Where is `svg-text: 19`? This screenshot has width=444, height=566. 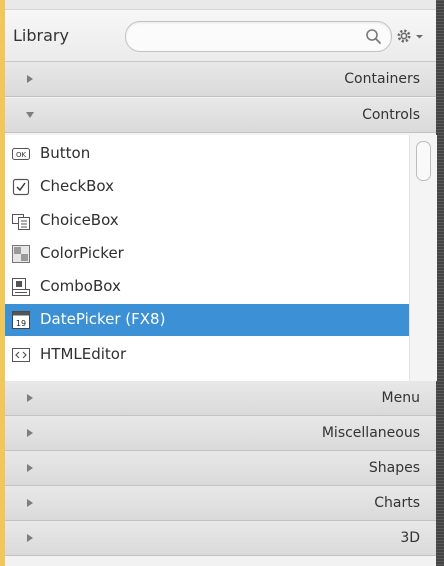
svg-text: 19 is located at coordinates (21, 323).